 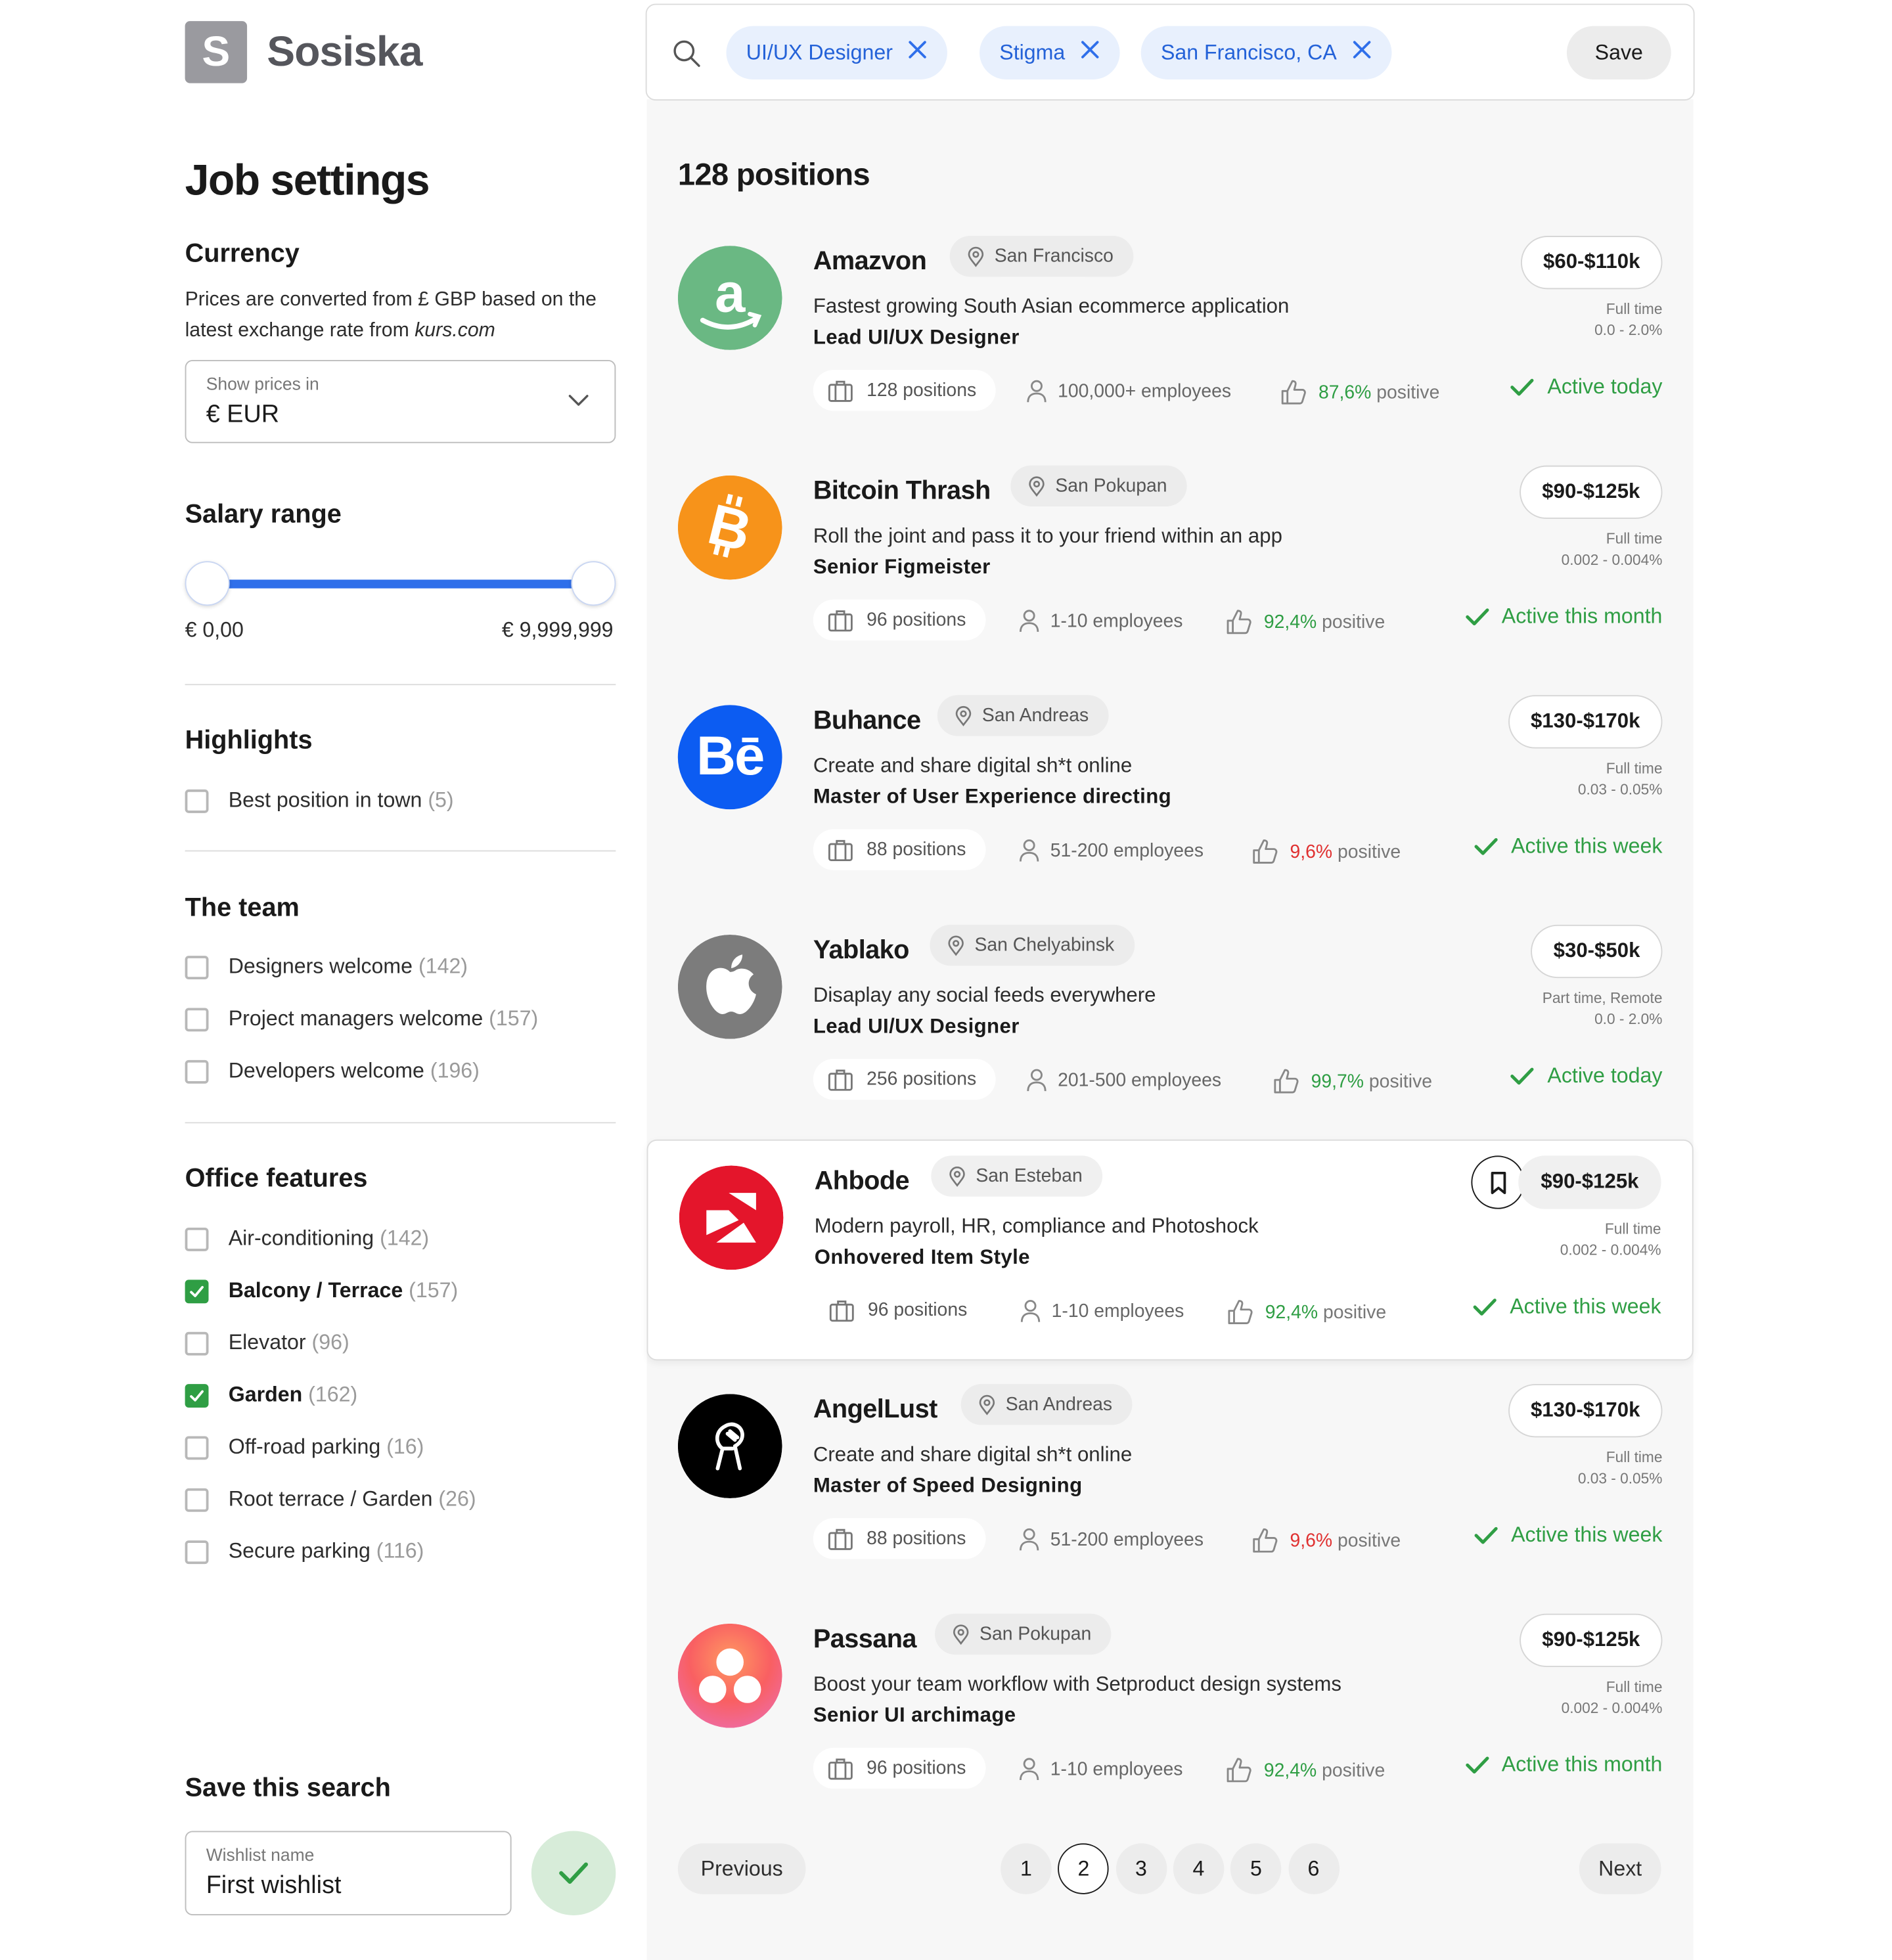 I want to click on filter-chip: UI/UX Designer, so click(x=837, y=52).